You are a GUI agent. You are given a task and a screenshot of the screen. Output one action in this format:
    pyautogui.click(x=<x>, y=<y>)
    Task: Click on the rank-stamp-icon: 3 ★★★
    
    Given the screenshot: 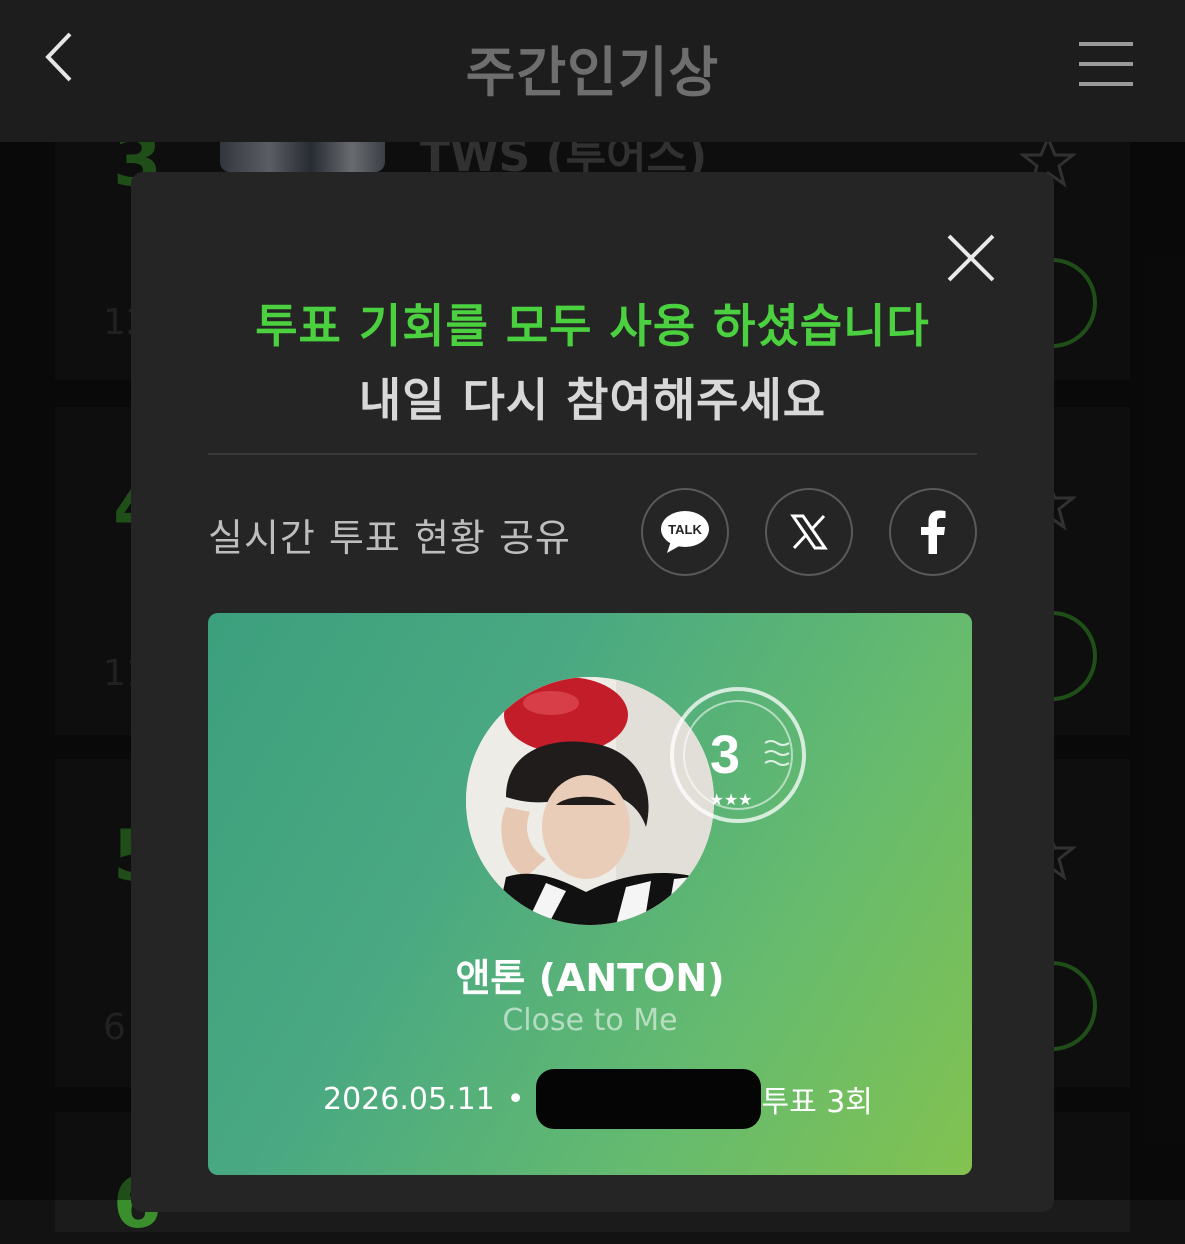 What is the action you would take?
    pyautogui.click(x=738, y=755)
    